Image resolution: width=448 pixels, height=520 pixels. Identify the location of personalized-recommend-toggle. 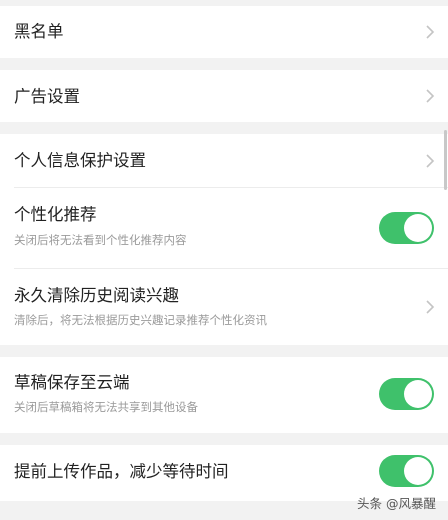
(406, 228).